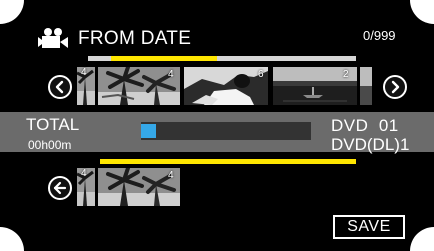 This screenshot has height=251, width=434. I want to click on disc-type: DVD(DL)1, so click(370, 144).